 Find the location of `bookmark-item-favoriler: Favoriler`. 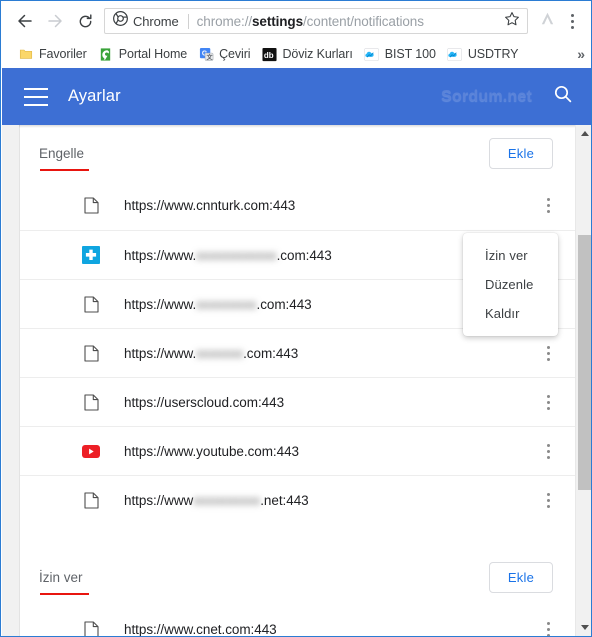

bookmark-item-favoriler: Favoriler is located at coordinates (54, 54).